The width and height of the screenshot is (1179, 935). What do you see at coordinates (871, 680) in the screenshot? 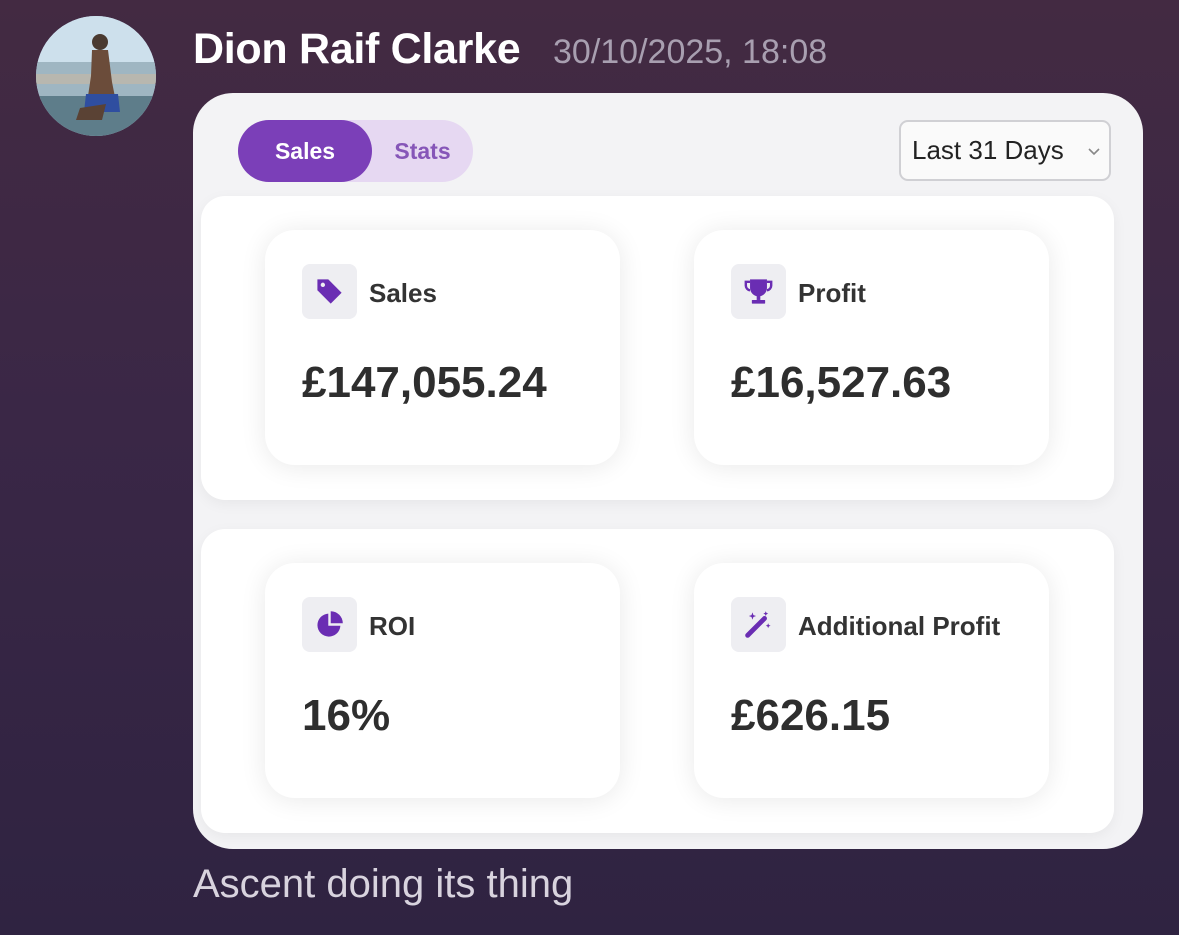
I see `stat-card-additional-profit: Additional Profit £626.15` at bounding box center [871, 680].